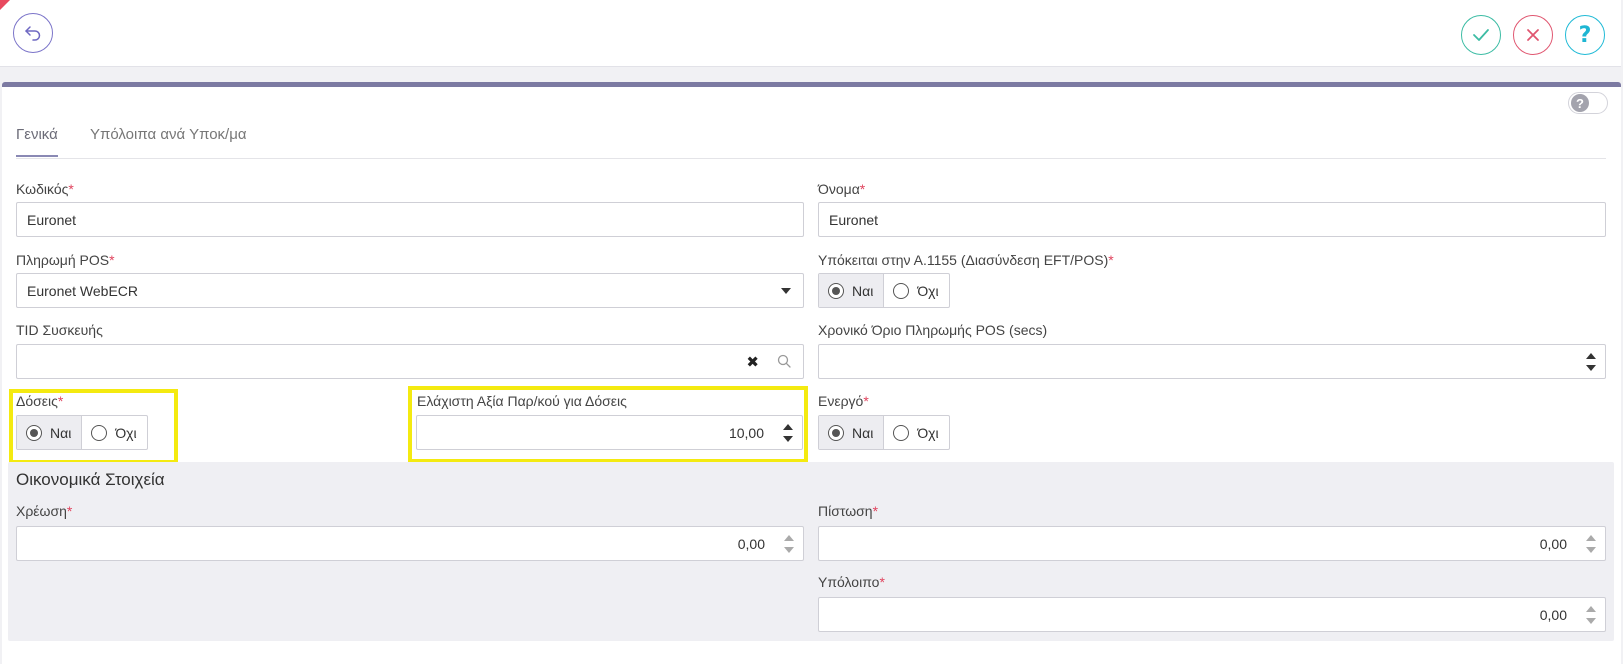  What do you see at coordinates (811, 139) in the screenshot?
I see `tab-bar: Γενικά Υπόλοιπα ανά Υποκ/μα` at bounding box center [811, 139].